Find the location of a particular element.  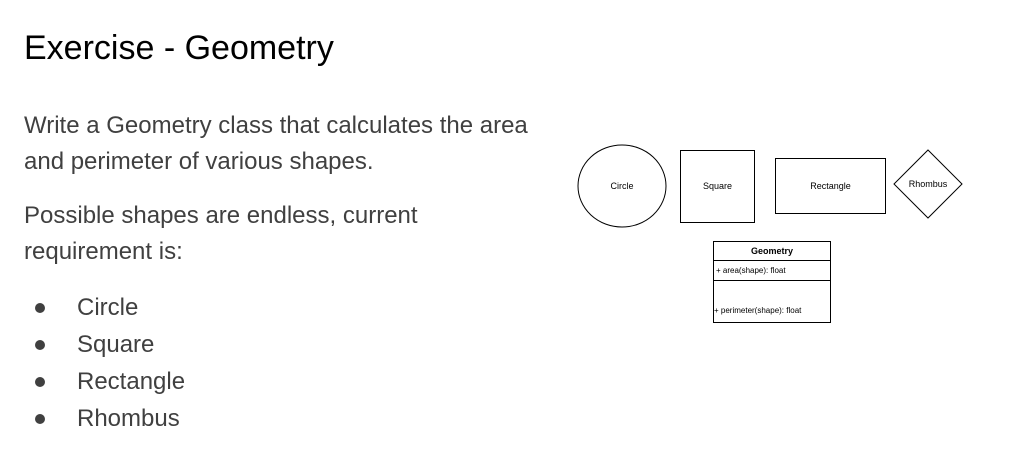

rectangle-shape-label: Rectangle is located at coordinates (830, 186).